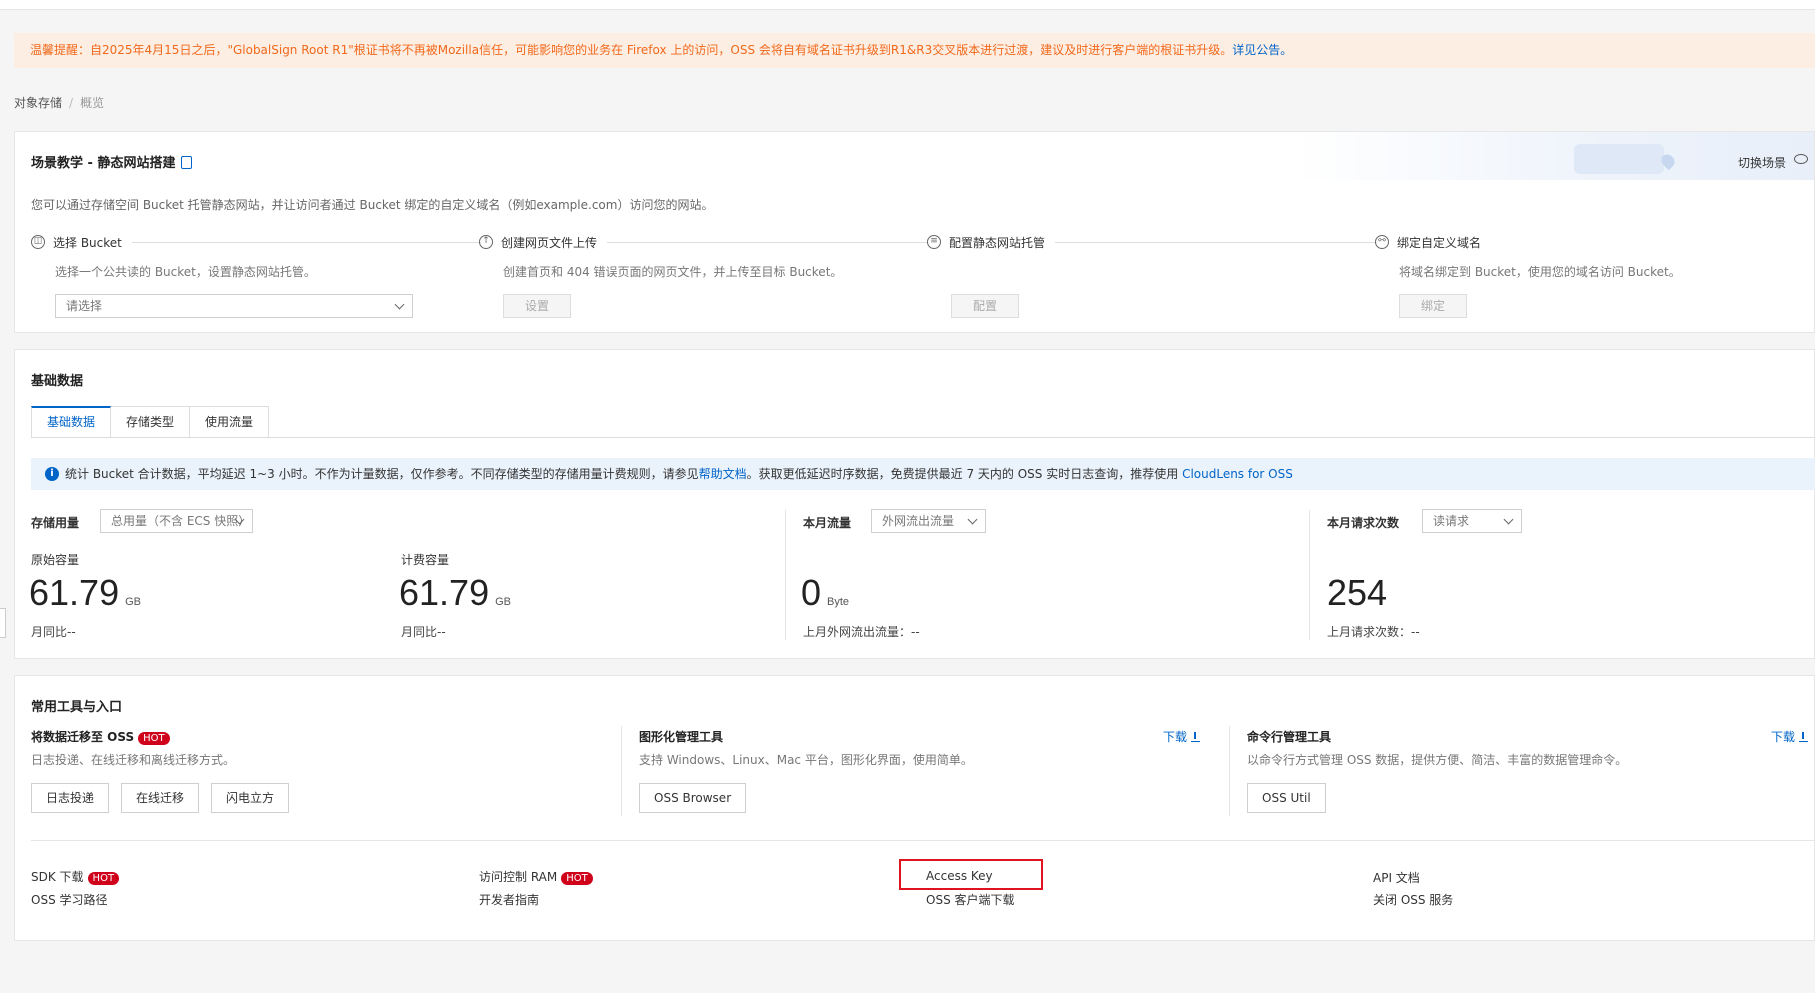 Image resolution: width=1815 pixels, height=993 pixels. What do you see at coordinates (1762, 162) in the screenshot?
I see `switch-scene-link: 切换场景` at bounding box center [1762, 162].